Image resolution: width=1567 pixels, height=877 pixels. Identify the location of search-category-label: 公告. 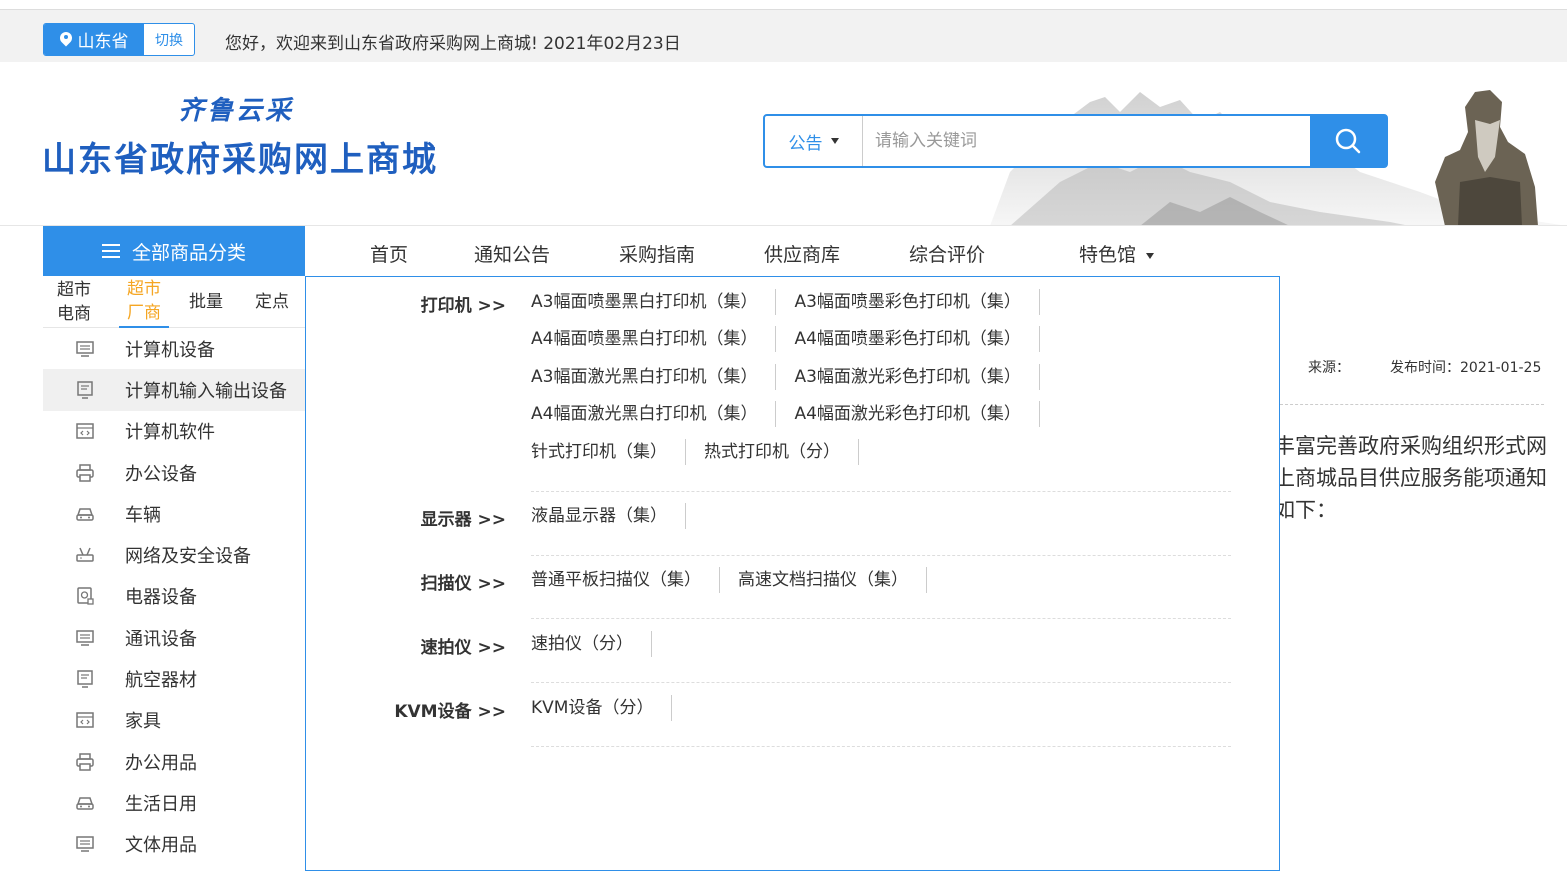
(805, 143).